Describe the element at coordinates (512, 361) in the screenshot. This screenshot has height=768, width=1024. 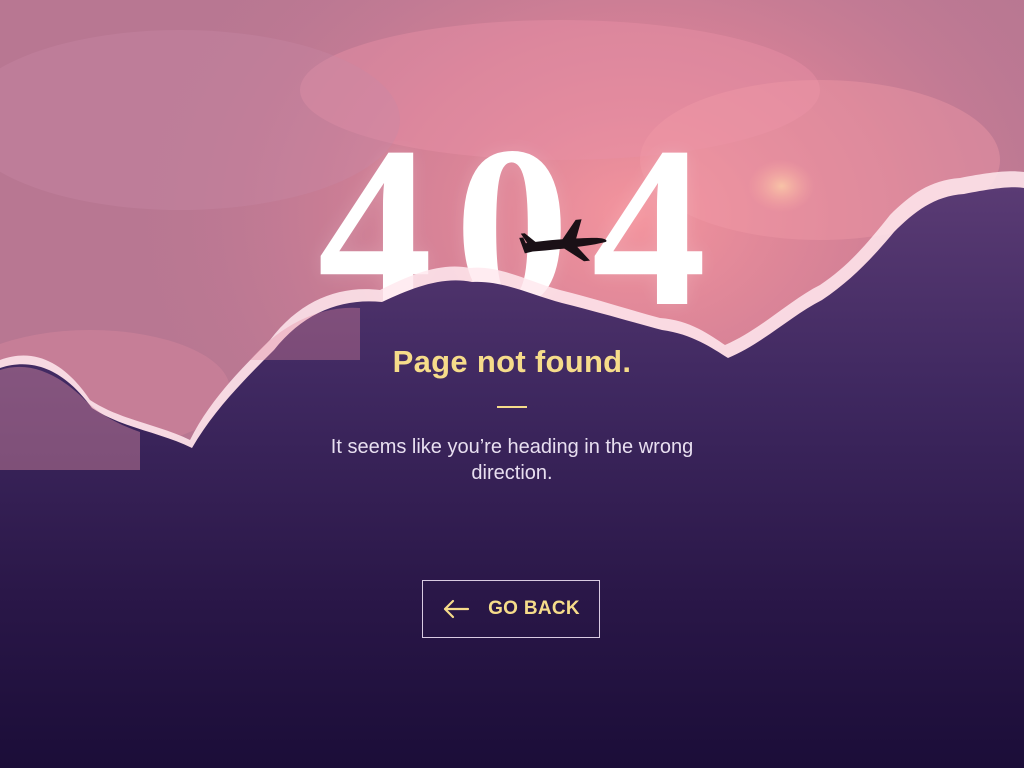
I see `page-title: Page not found.` at that location.